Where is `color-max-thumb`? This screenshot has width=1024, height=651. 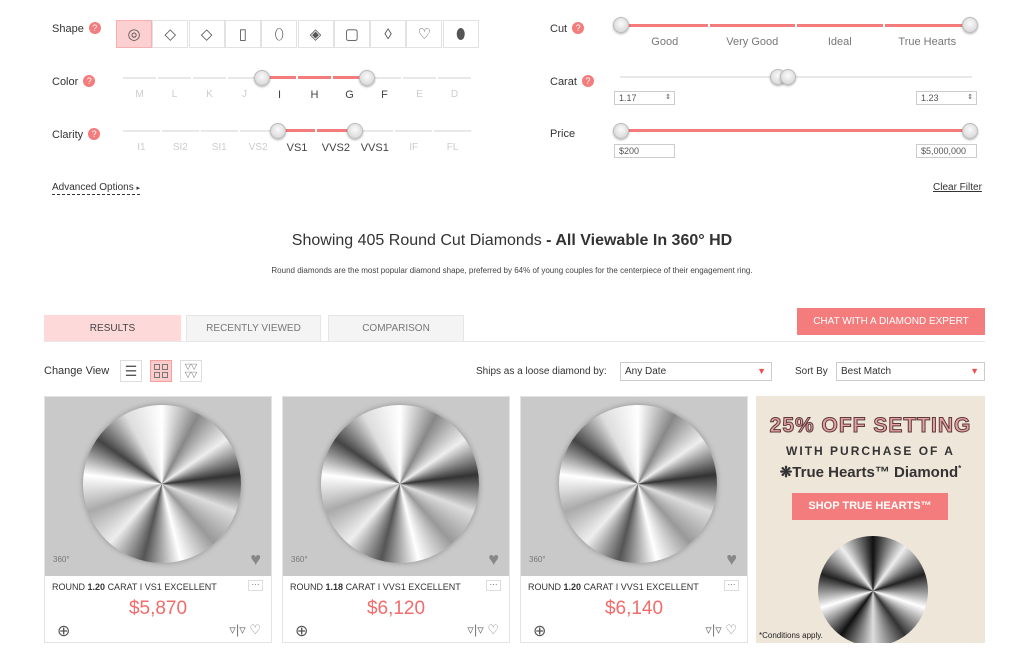 color-max-thumb is located at coordinates (367, 78).